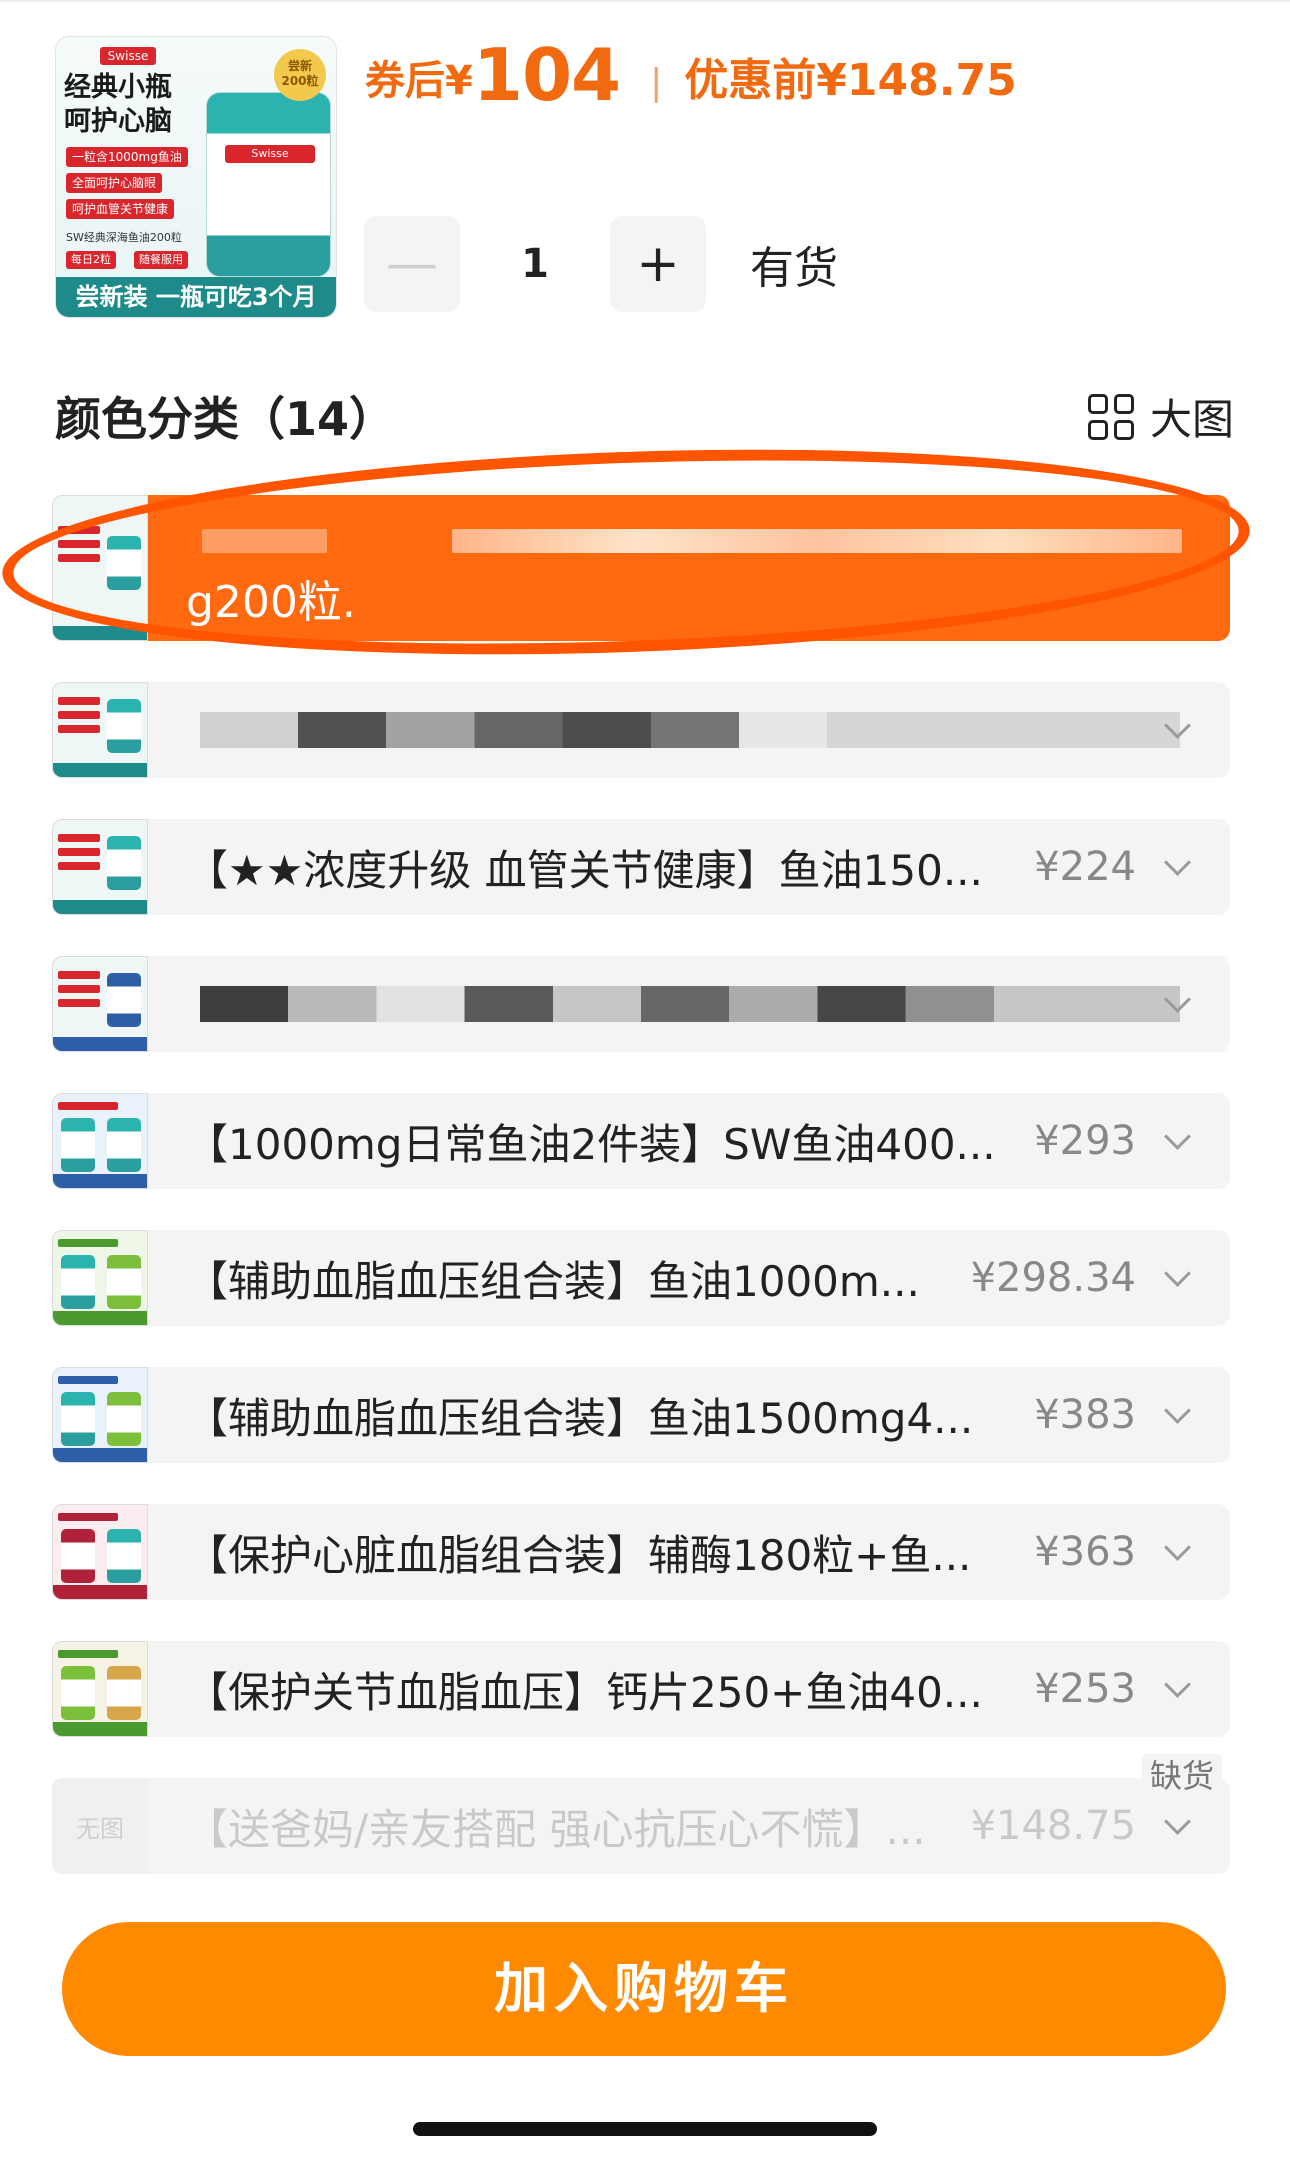  What do you see at coordinates (405, 81) in the screenshot?
I see `after-coupon-label: 券后` at bounding box center [405, 81].